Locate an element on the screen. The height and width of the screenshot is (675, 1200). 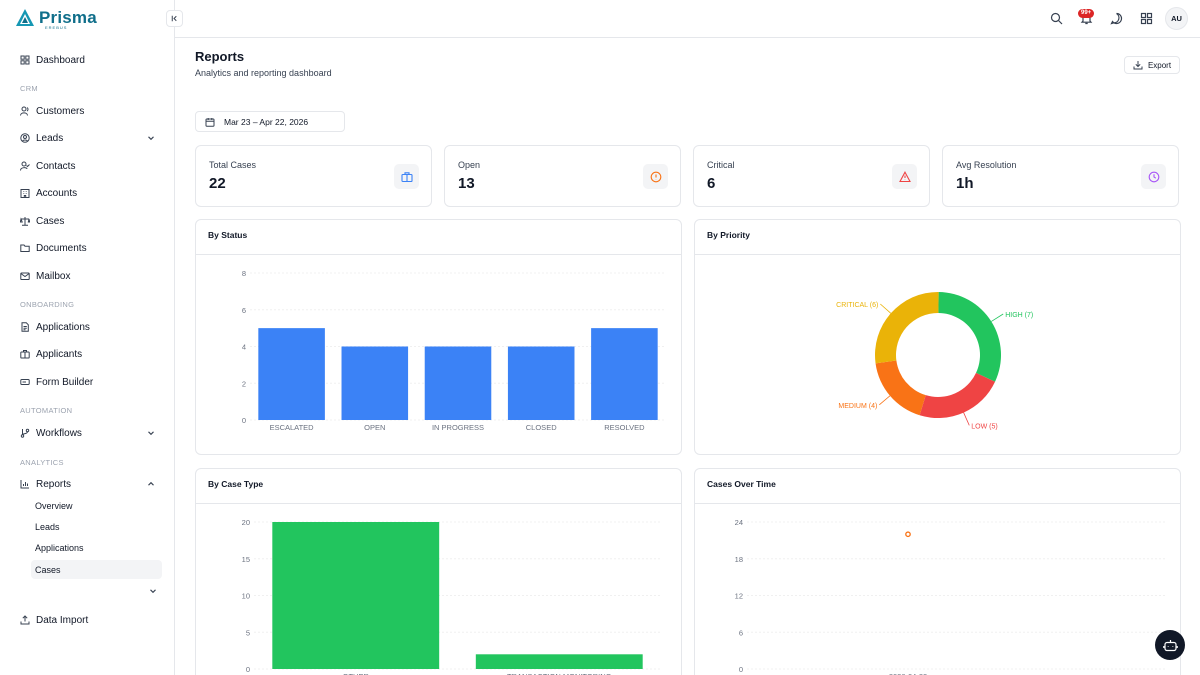
y-tick-label: 20 is located at coordinates (246, 522).